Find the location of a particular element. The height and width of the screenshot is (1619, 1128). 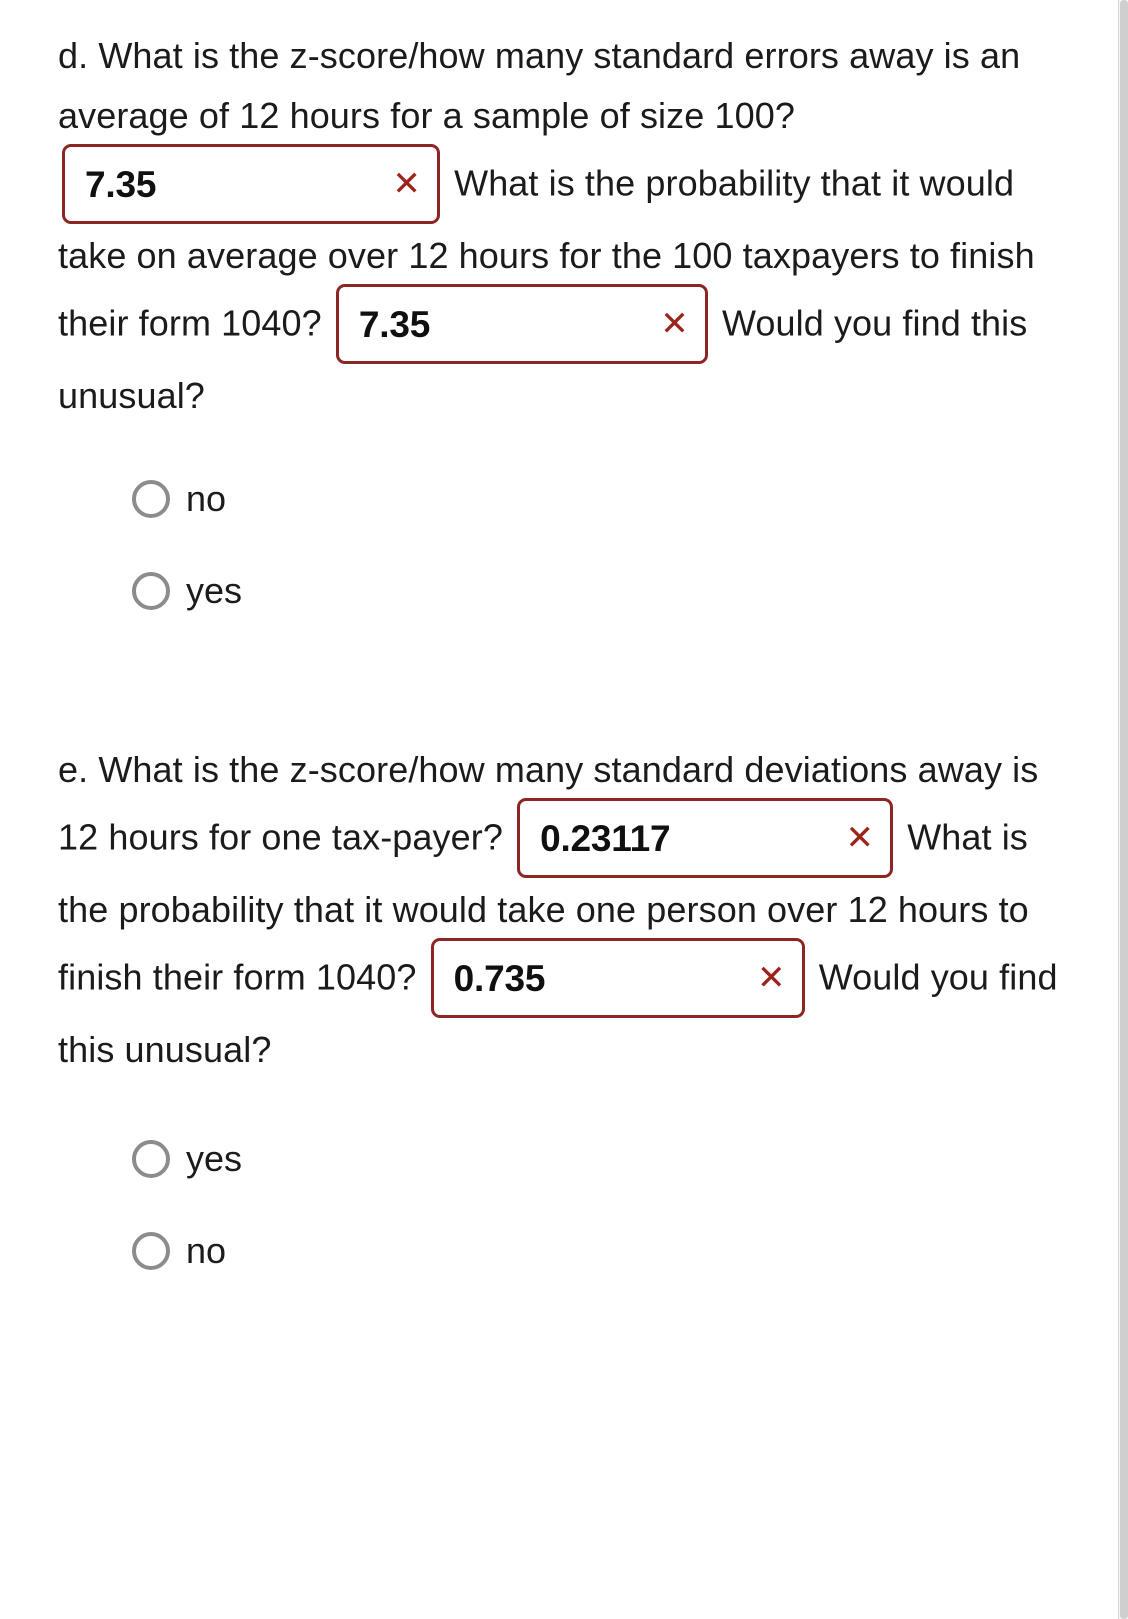

radio-group-part-e: yes no is located at coordinates (564, 1205).